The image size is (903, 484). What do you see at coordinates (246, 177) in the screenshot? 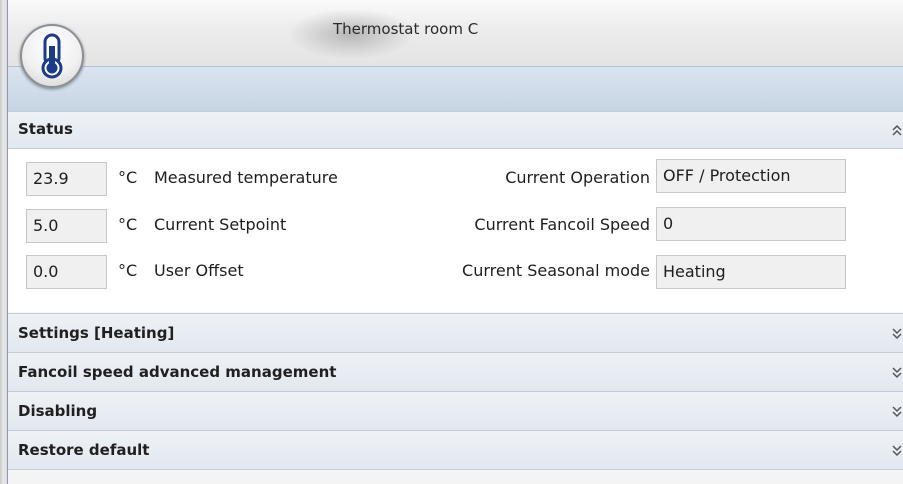
I see `measured-temperature-label: Measured temperature` at bounding box center [246, 177].